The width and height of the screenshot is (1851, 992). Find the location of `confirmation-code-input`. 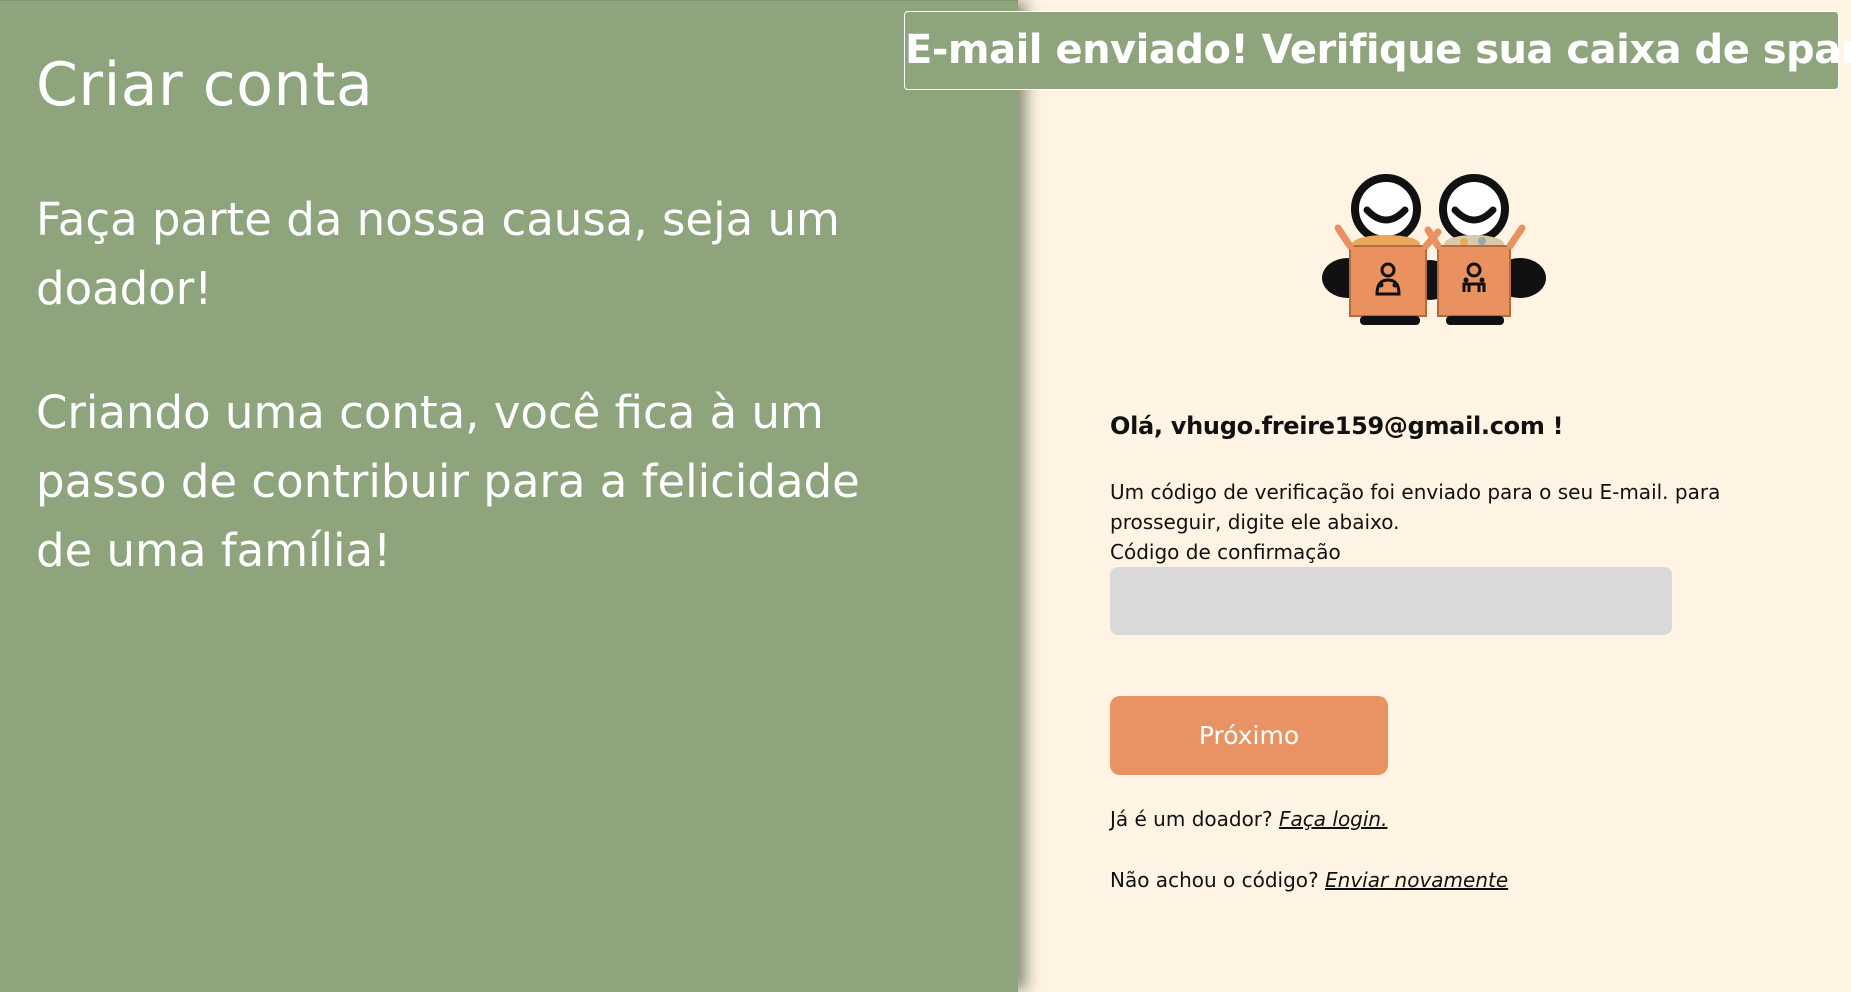

confirmation-code-input is located at coordinates (1391, 601).